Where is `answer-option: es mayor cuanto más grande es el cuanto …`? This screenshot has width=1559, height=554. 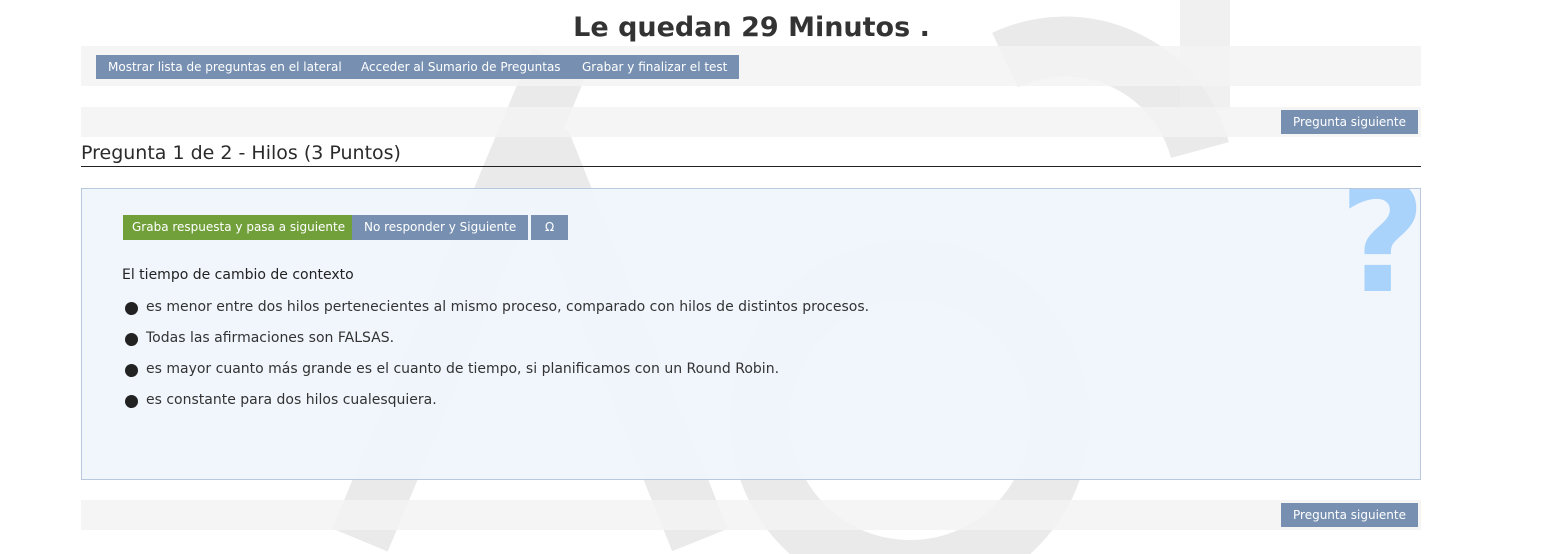
answer-option: es mayor cuanto más grande es el cuanto … is located at coordinates (452, 369).